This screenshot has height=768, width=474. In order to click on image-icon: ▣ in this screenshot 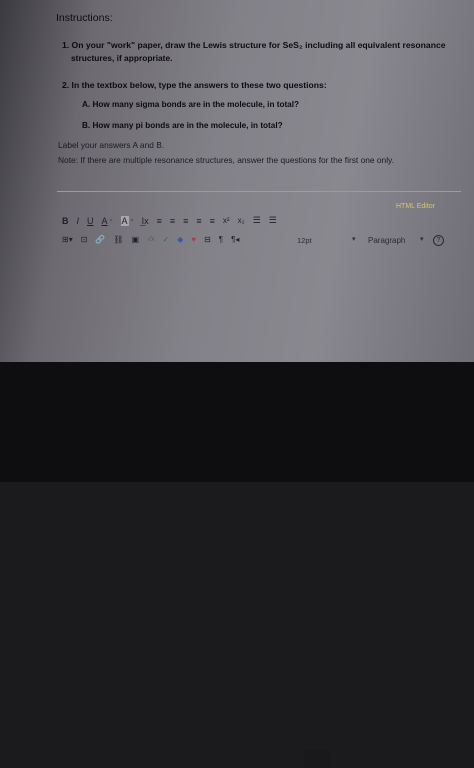, I will do `click(136, 239)`.